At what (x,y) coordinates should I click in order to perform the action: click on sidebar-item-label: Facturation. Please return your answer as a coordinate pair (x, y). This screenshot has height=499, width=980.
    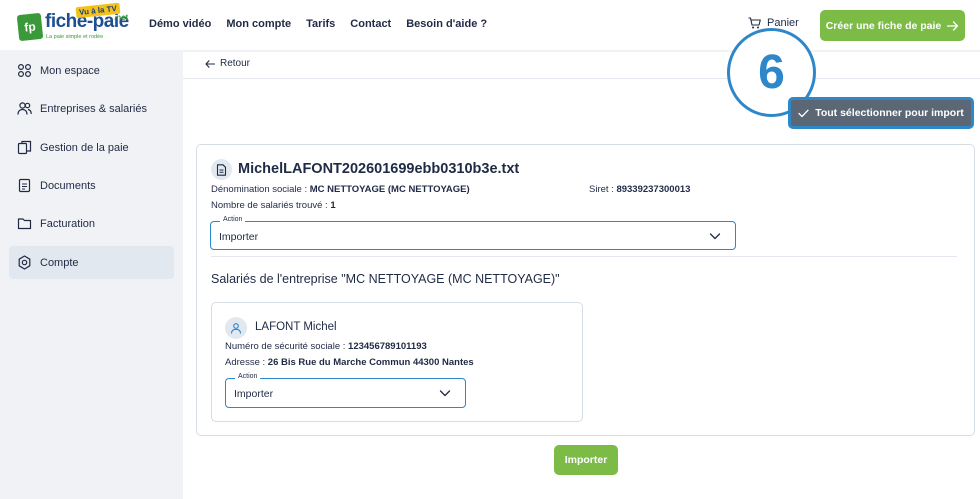
    Looking at the image, I should click on (68, 223).